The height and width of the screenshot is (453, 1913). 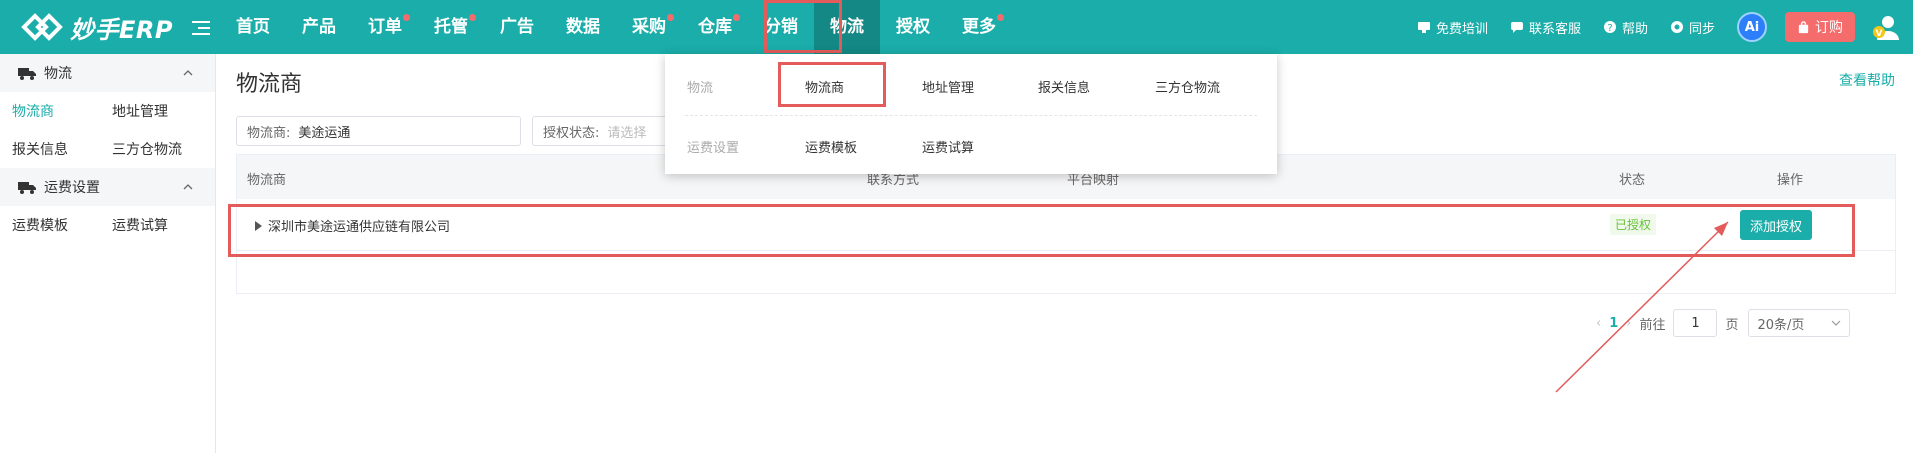 I want to click on sidebar-item-freight-template: 运费模板, so click(x=50, y=225).